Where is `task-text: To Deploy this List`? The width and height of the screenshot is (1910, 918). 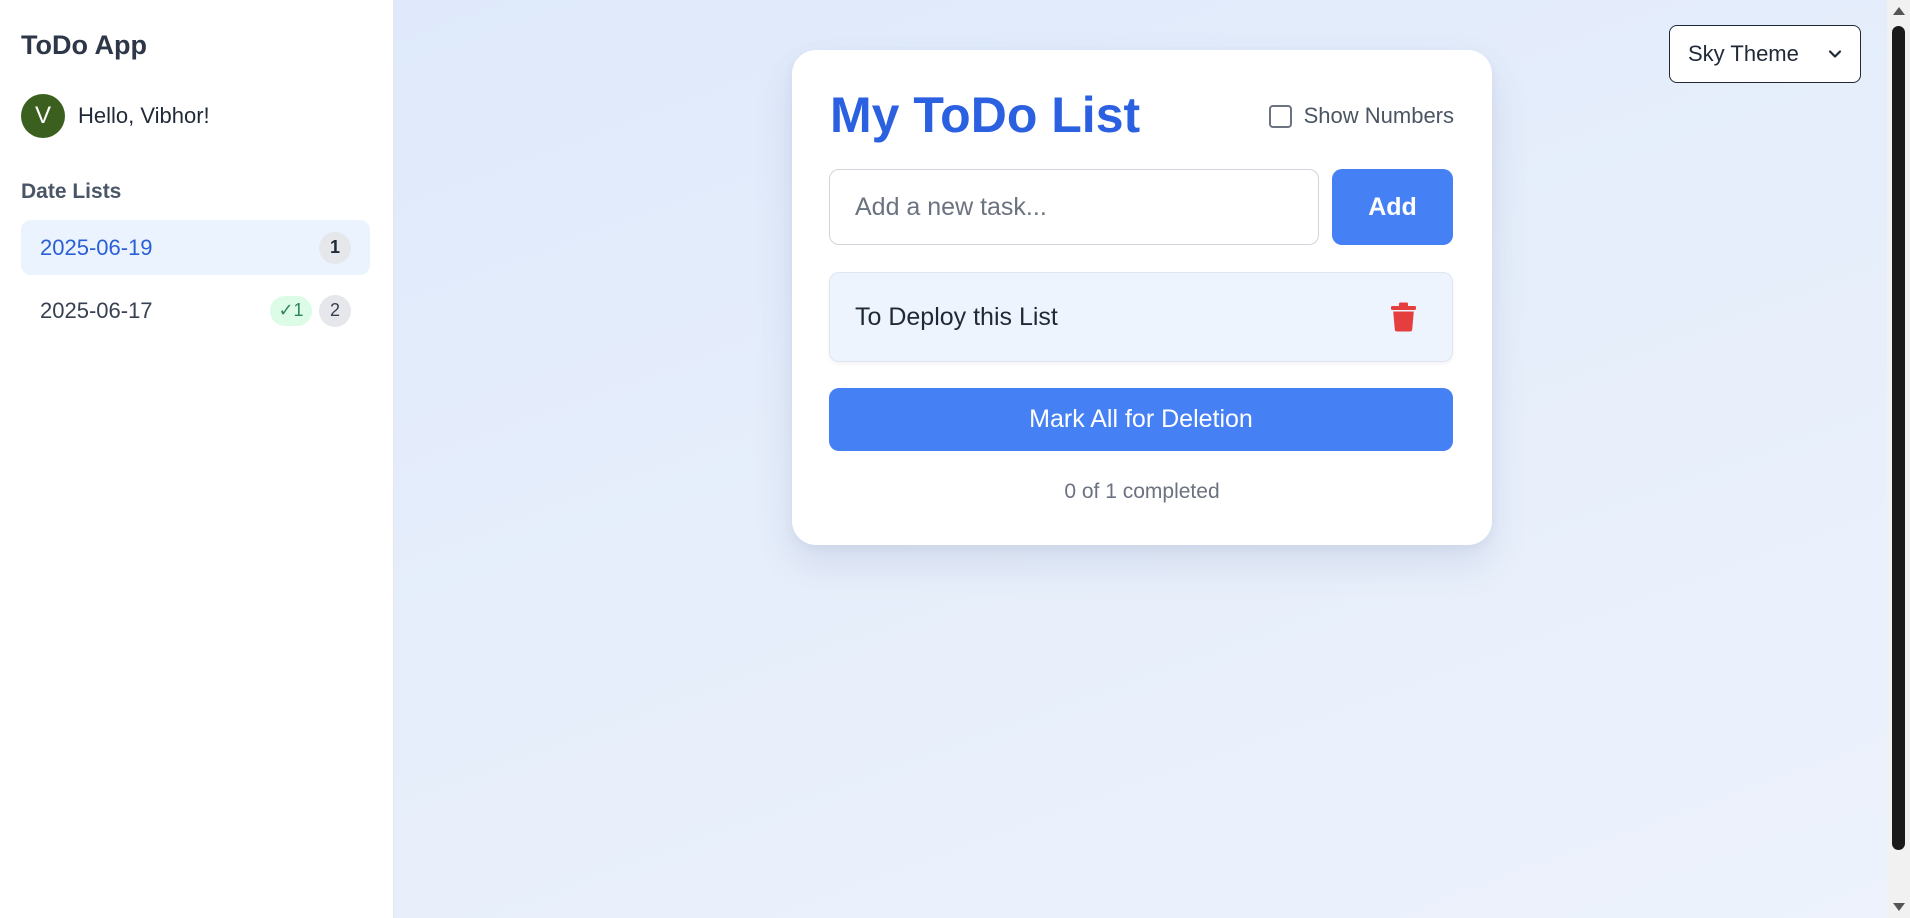 task-text: To Deploy this List is located at coordinates (956, 316).